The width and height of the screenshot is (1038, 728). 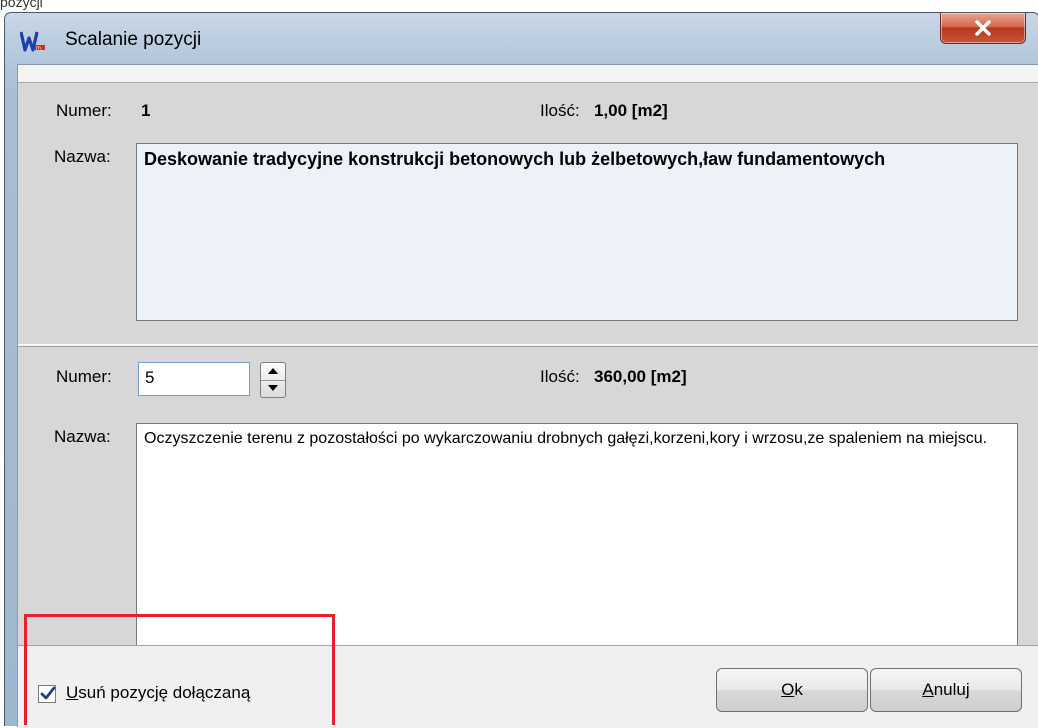 I want to click on app-logo-icon: m, so click(x=32, y=41).